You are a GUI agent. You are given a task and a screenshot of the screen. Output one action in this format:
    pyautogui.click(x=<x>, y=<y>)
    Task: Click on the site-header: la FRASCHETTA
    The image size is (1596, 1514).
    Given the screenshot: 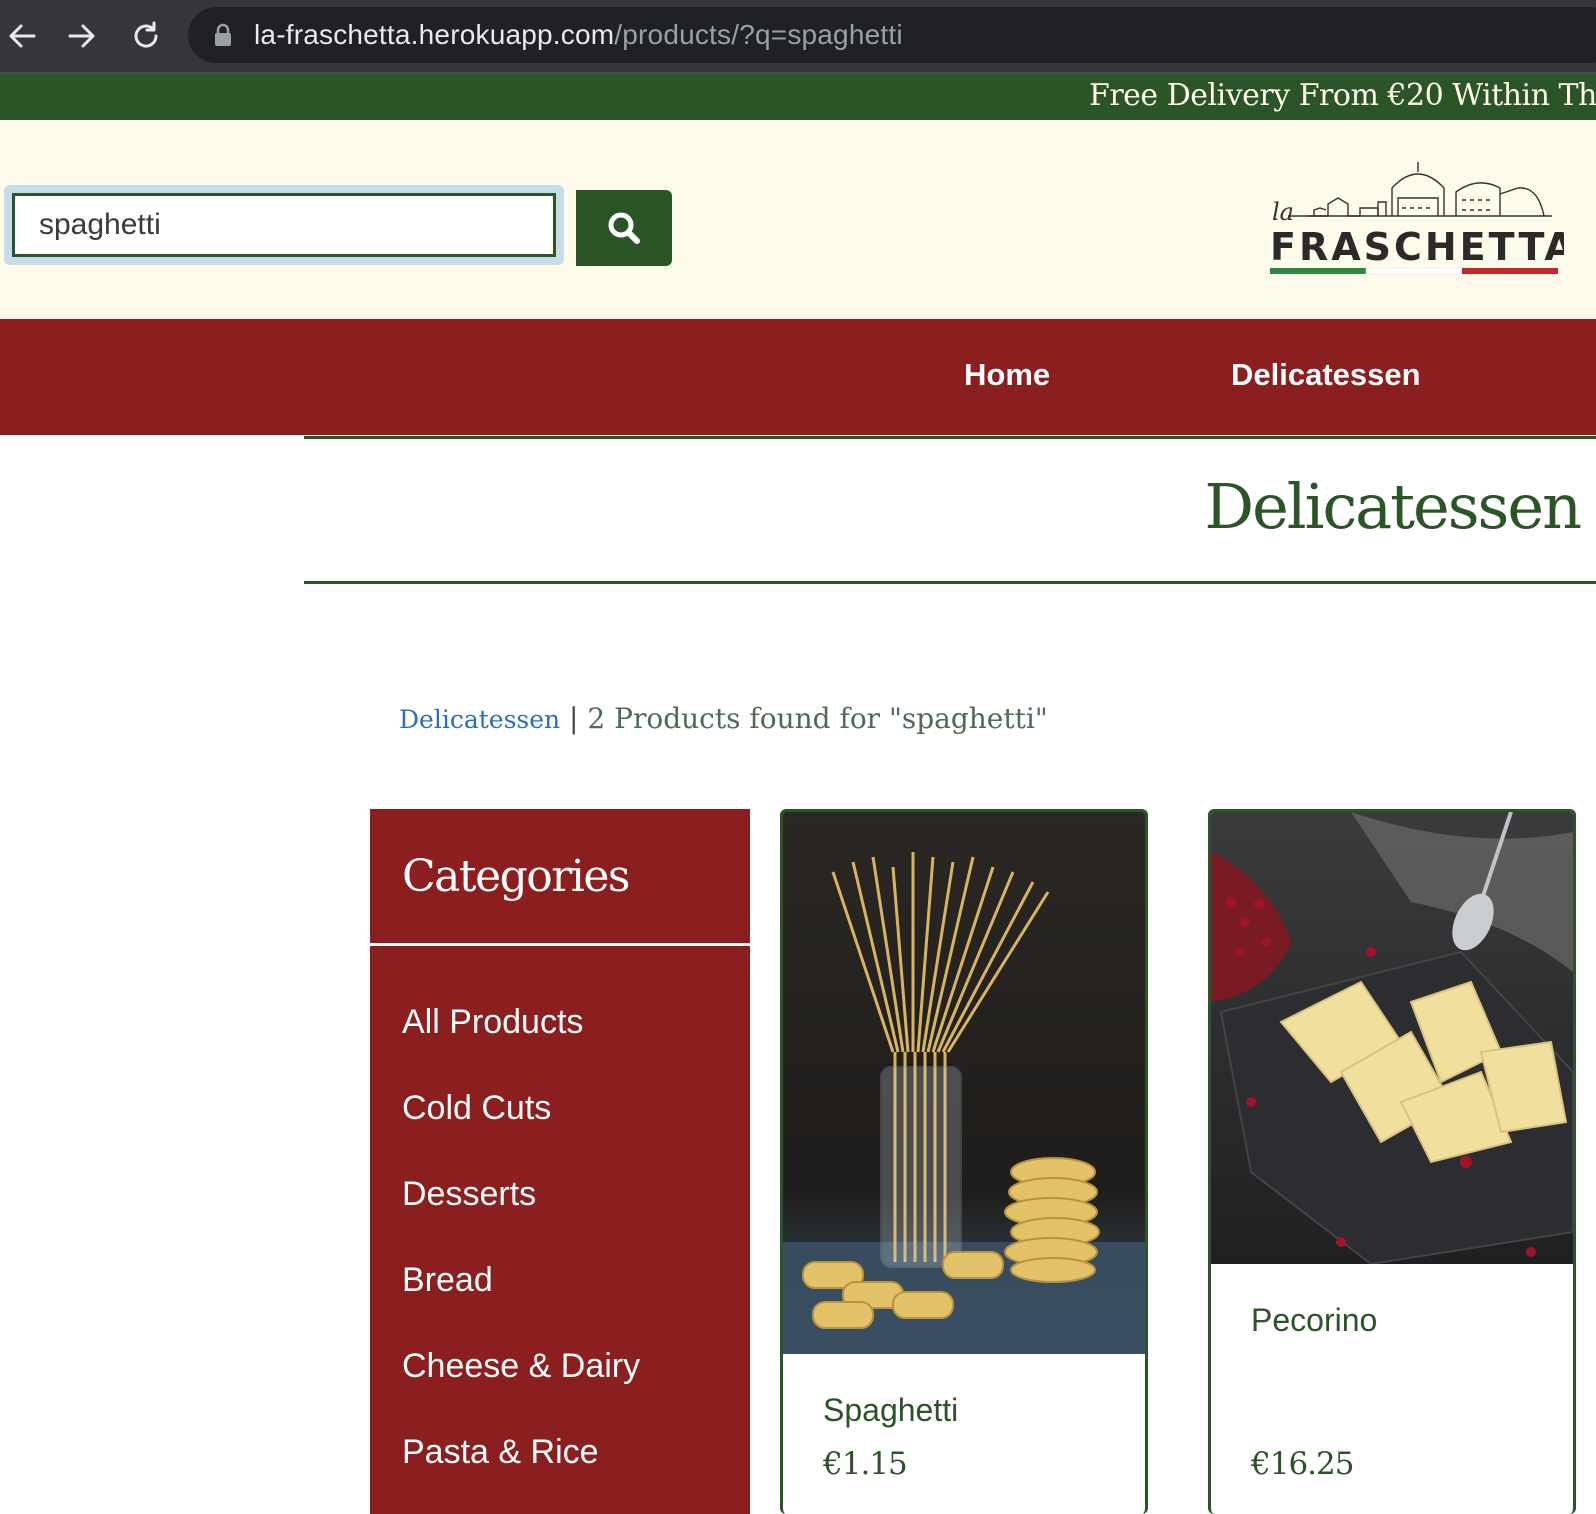 What is the action you would take?
    pyautogui.click(x=798, y=219)
    